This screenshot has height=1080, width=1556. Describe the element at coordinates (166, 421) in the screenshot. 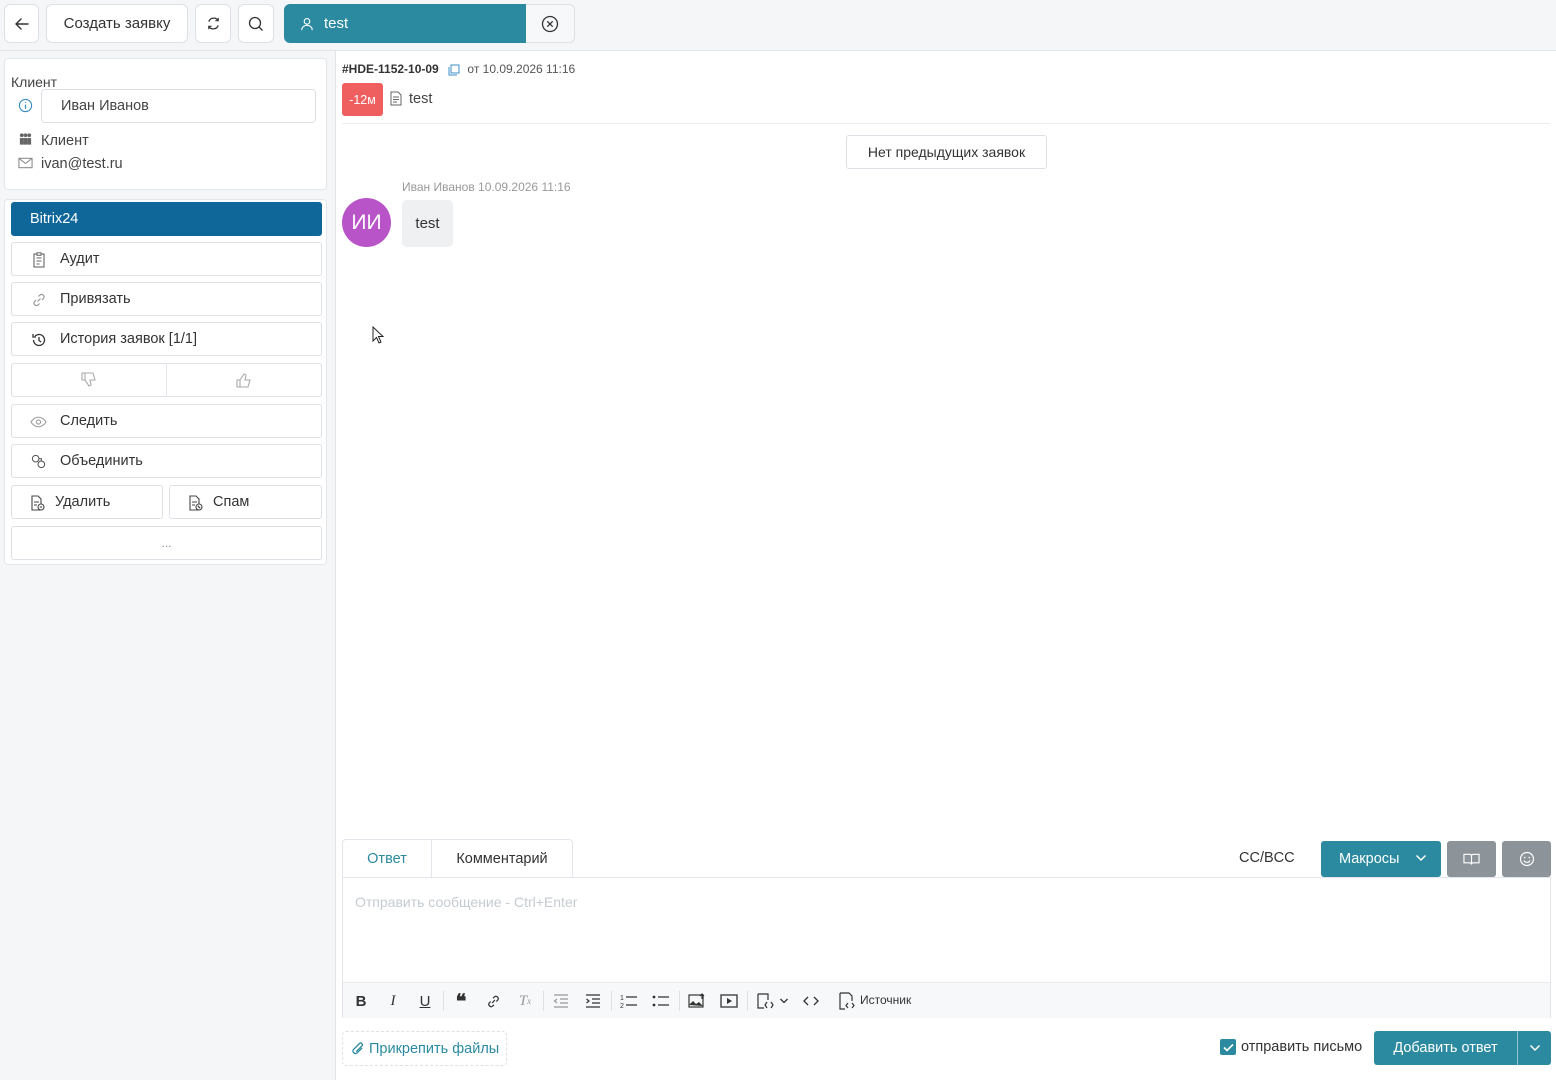

I see `follow-button: Следить` at that location.